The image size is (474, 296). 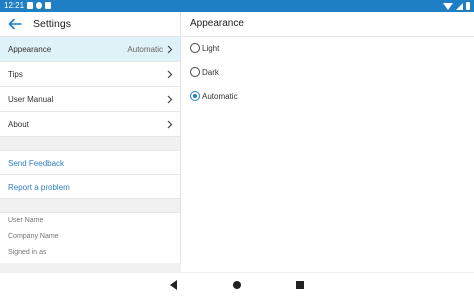 I want to click on signal-icon, so click(x=459, y=6).